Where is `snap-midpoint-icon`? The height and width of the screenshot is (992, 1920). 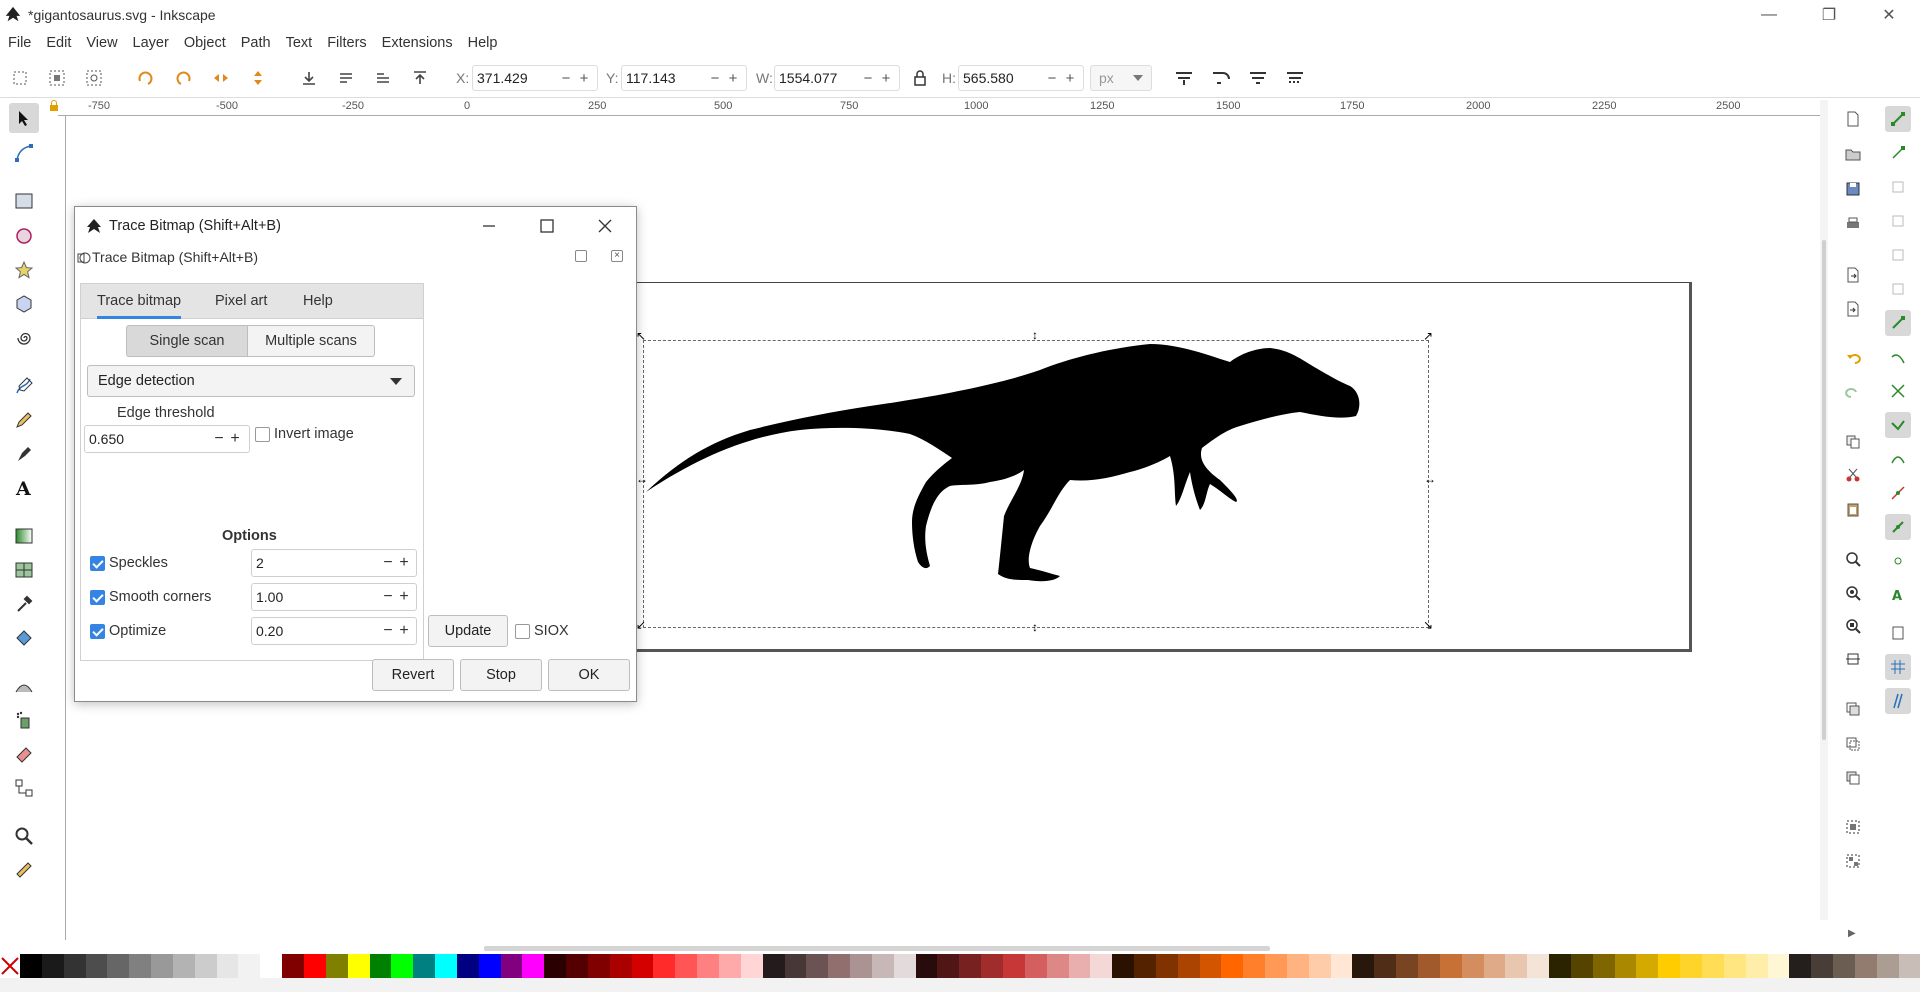
snap-midpoint-icon is located at coordinates (1898, 493).